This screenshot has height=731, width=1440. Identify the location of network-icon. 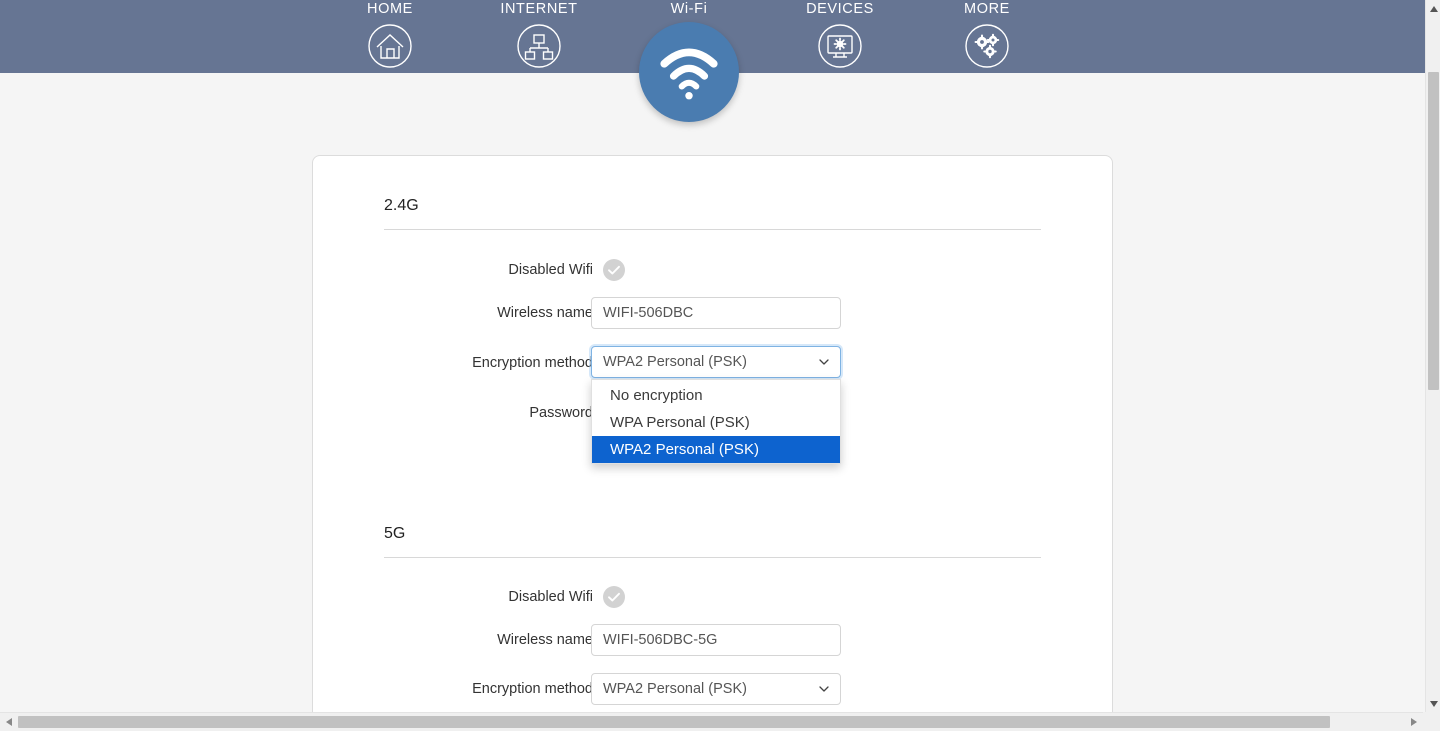
(539, 46).